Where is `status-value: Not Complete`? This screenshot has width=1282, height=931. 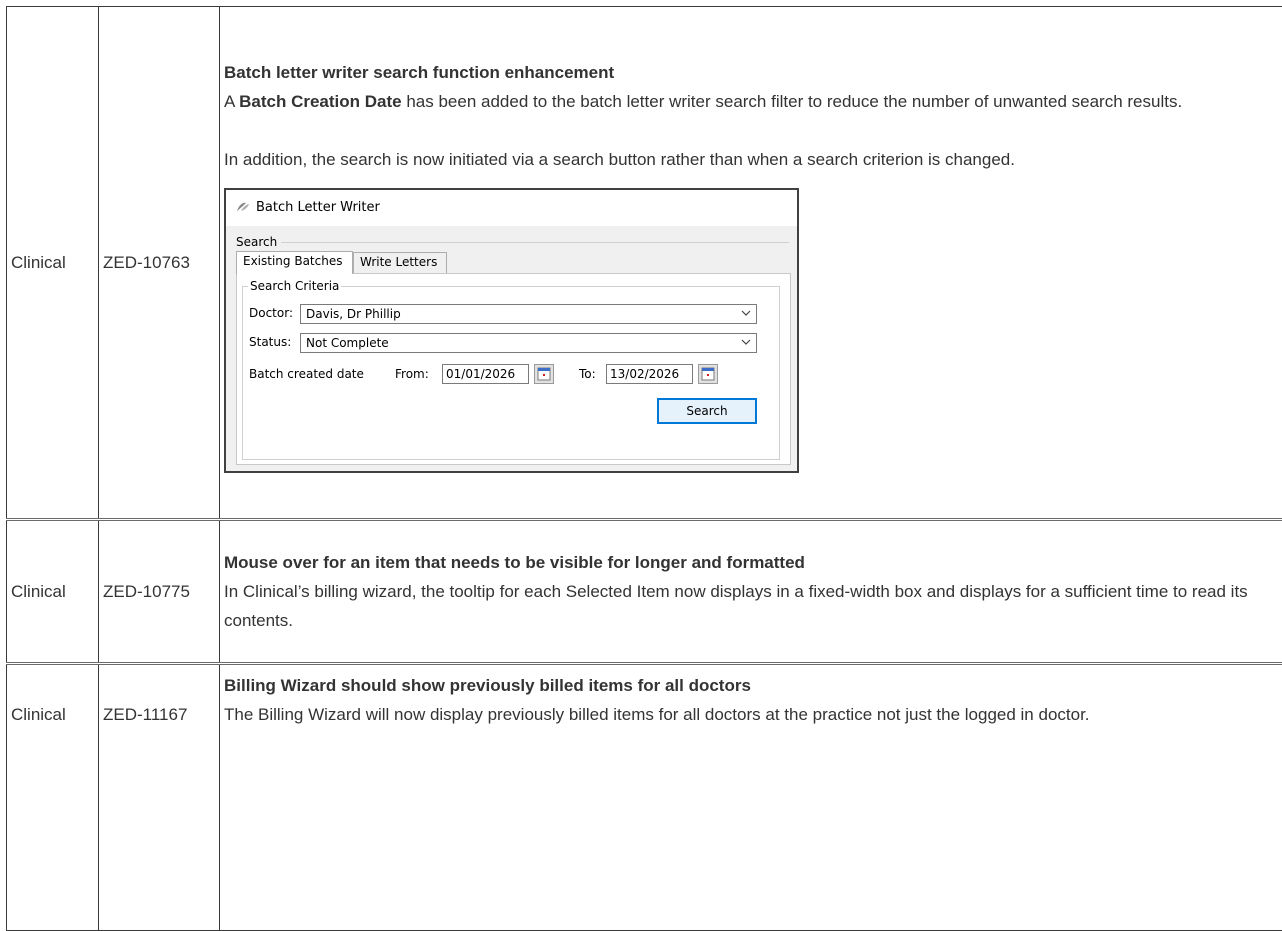
status-value: Not Complete is located at coordinates (347, 343).